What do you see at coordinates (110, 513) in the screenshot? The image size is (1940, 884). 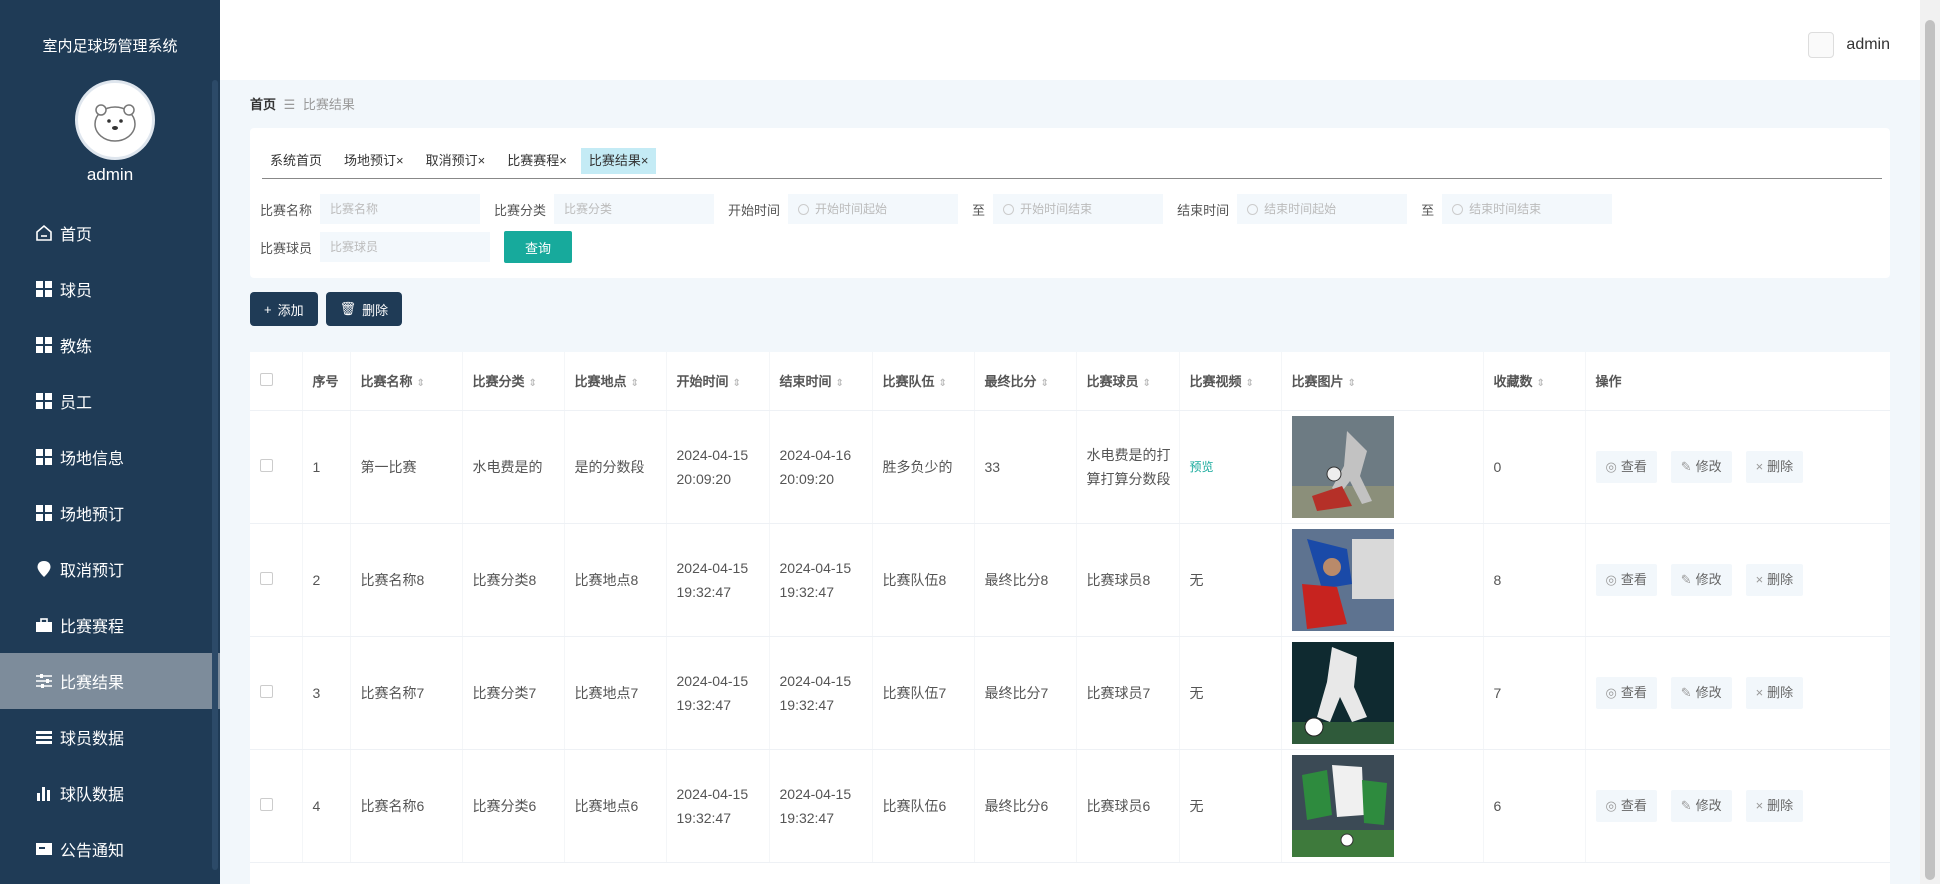 I see `sidebar-item-venue-booking: 场地预订` at bounding box center [110, 513].